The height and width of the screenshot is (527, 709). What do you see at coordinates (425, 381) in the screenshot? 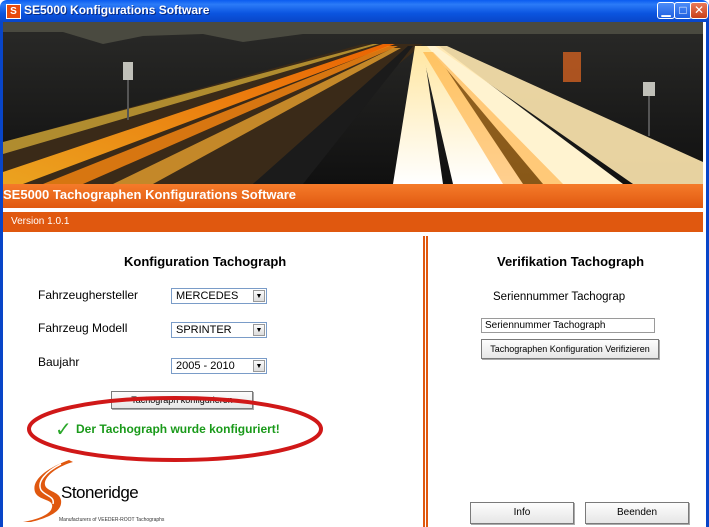
I see `section-divider` at bounding box center [425, 381].